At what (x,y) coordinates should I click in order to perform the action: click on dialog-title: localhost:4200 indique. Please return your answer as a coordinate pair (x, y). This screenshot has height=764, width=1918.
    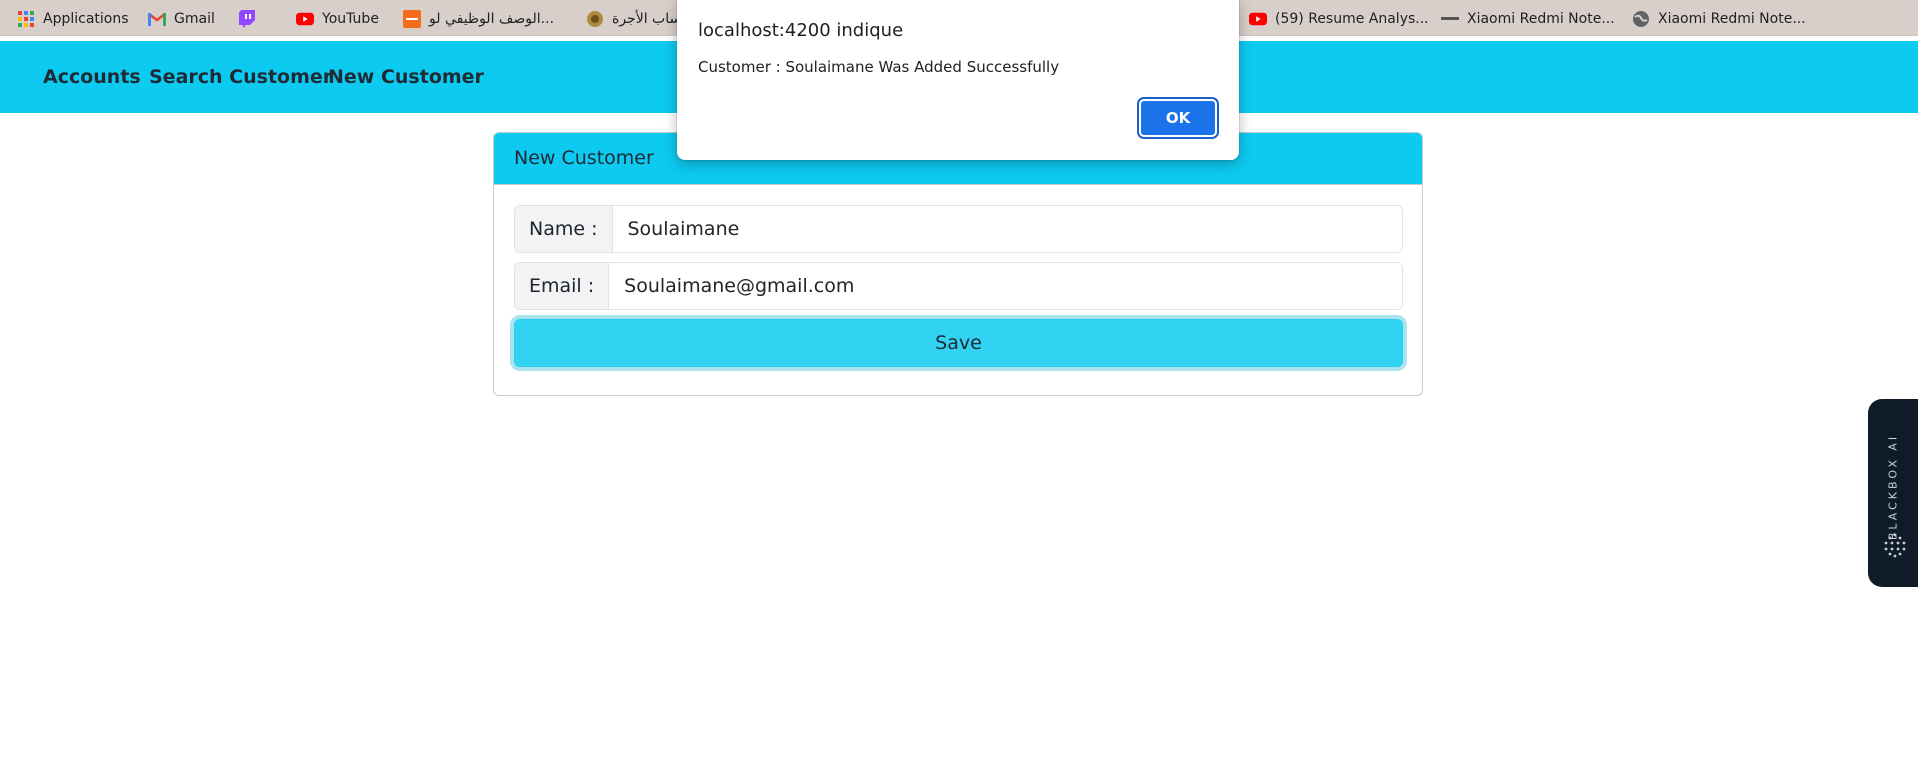
    Looking at the image, I should click on (801, 30).